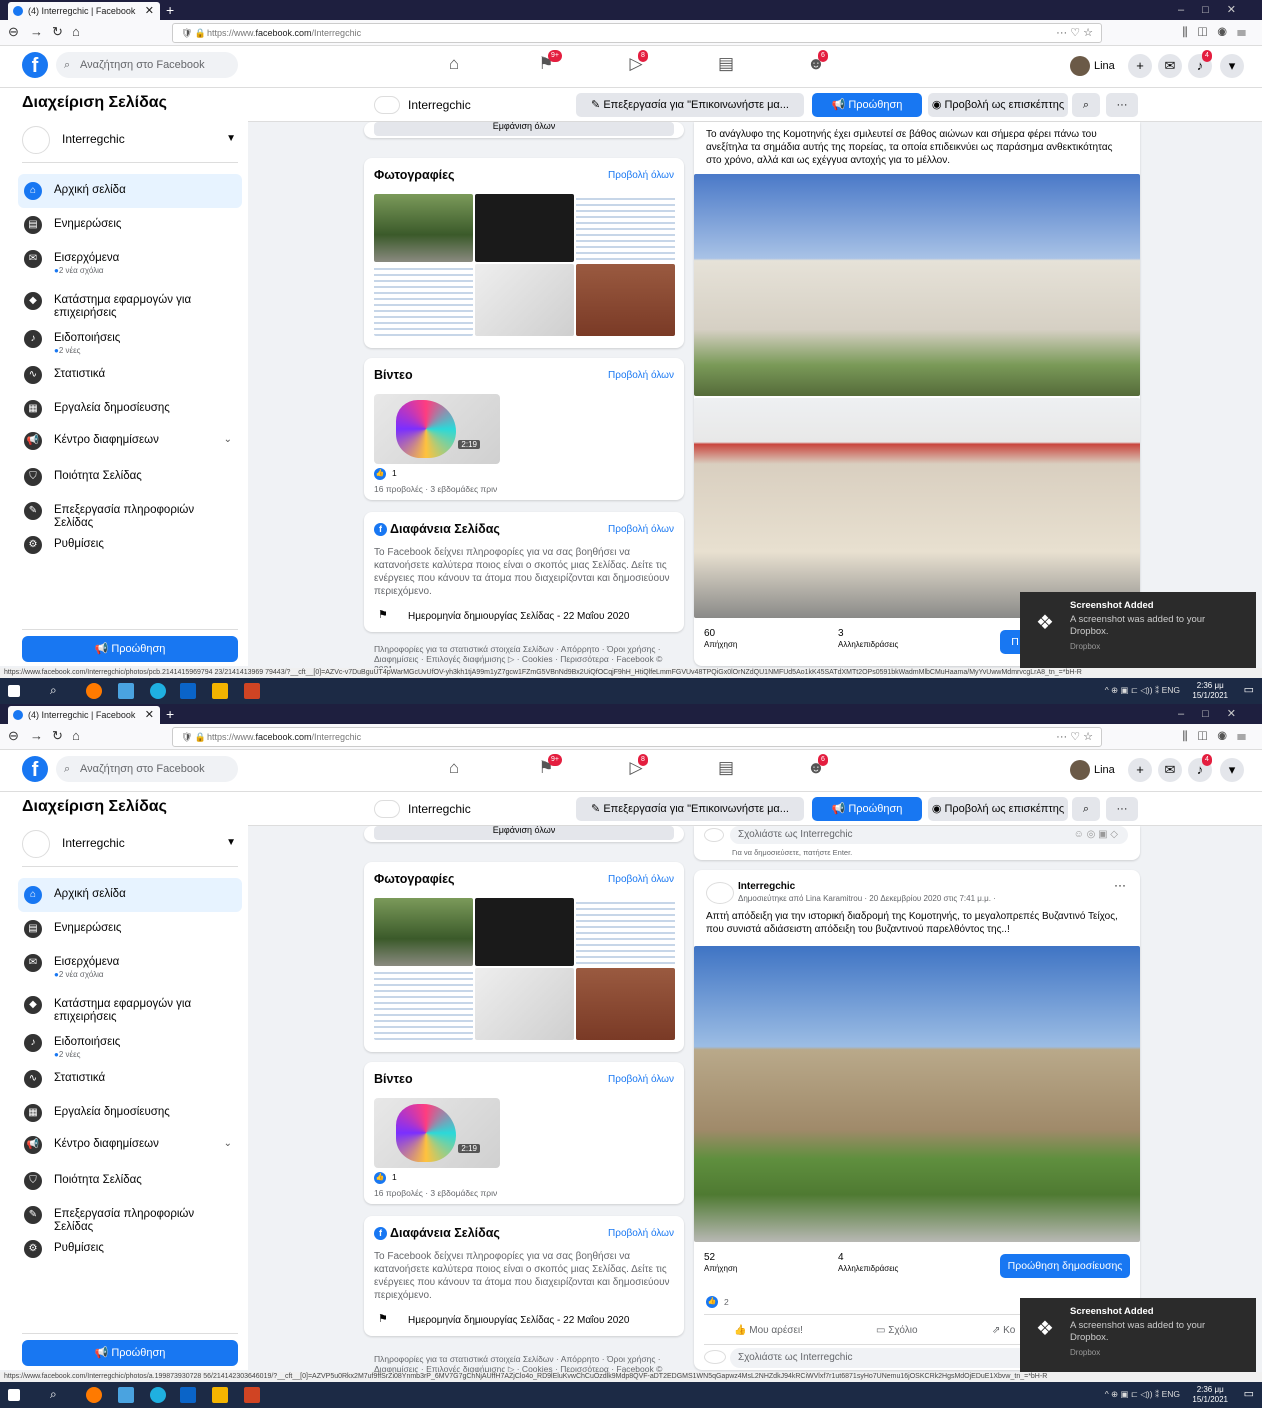 The image size is (1262, 1408). What do you see at coordinates (867, 105) in the screenshot?
I see `promote-button: 📢 Προώθηση` at bounding box center [867, 105].